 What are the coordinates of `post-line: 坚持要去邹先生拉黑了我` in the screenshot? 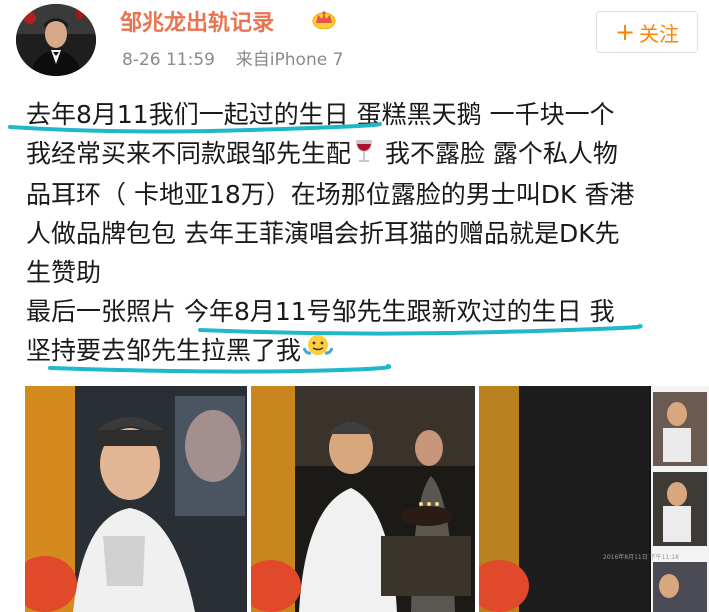 It's located at (366, 351).